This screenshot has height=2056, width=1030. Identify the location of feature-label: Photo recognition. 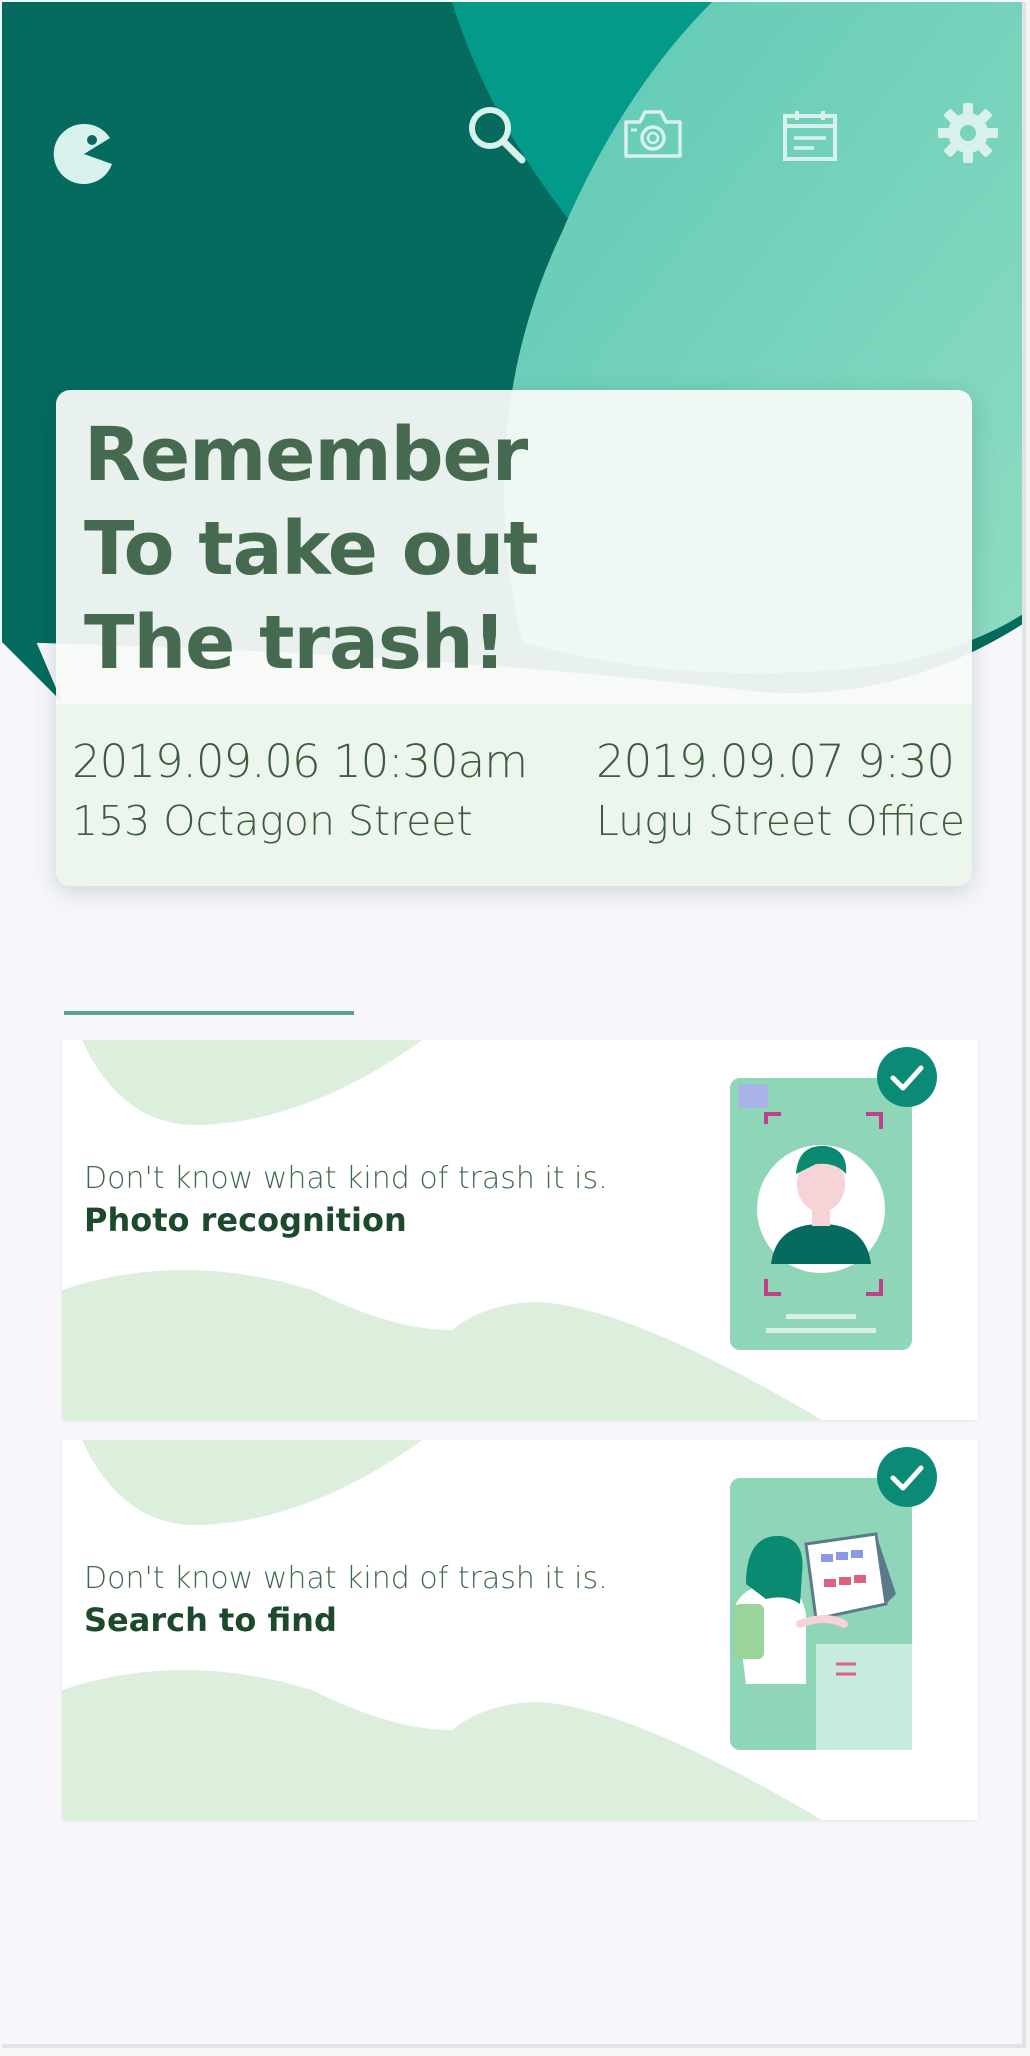
(346, 1220).